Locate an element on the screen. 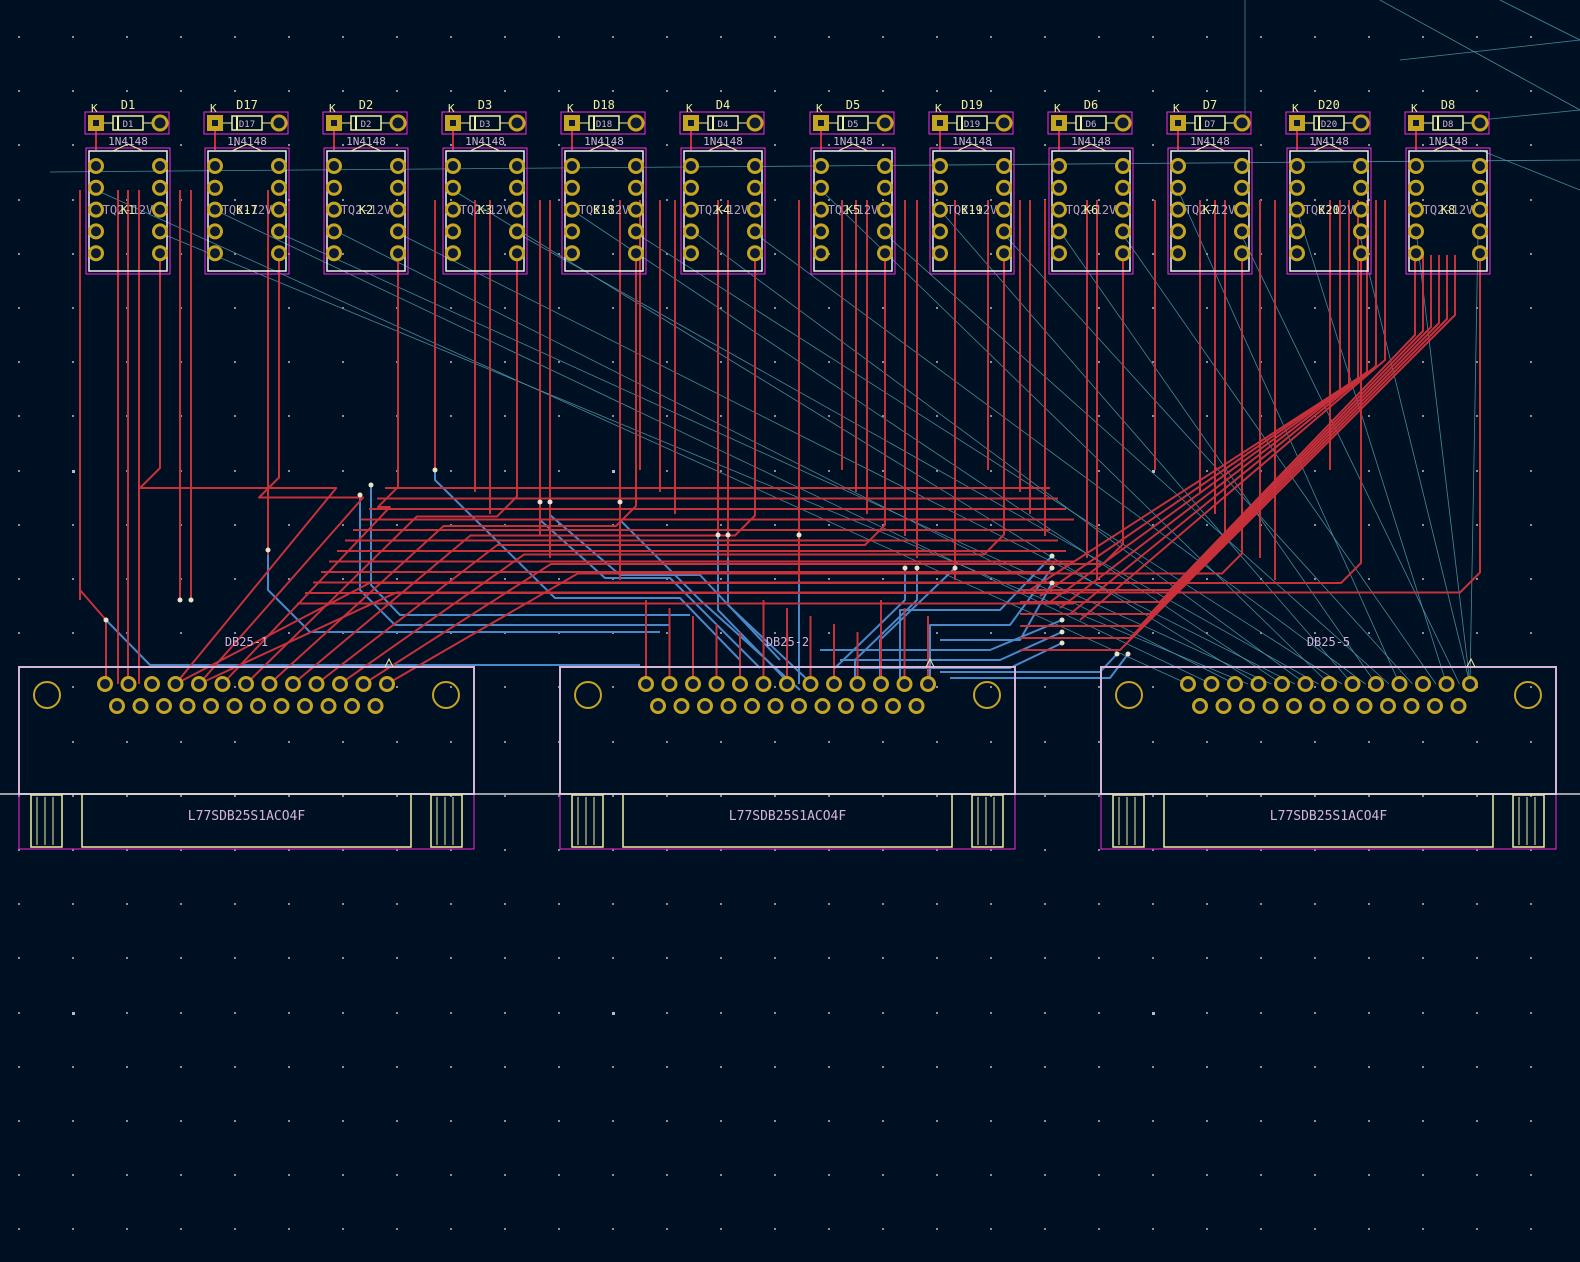 This screenshot has width=1580, height=1262. relay-module: K D5D51N4148TQ2-12VK5 is located at coordinates (852, 186).